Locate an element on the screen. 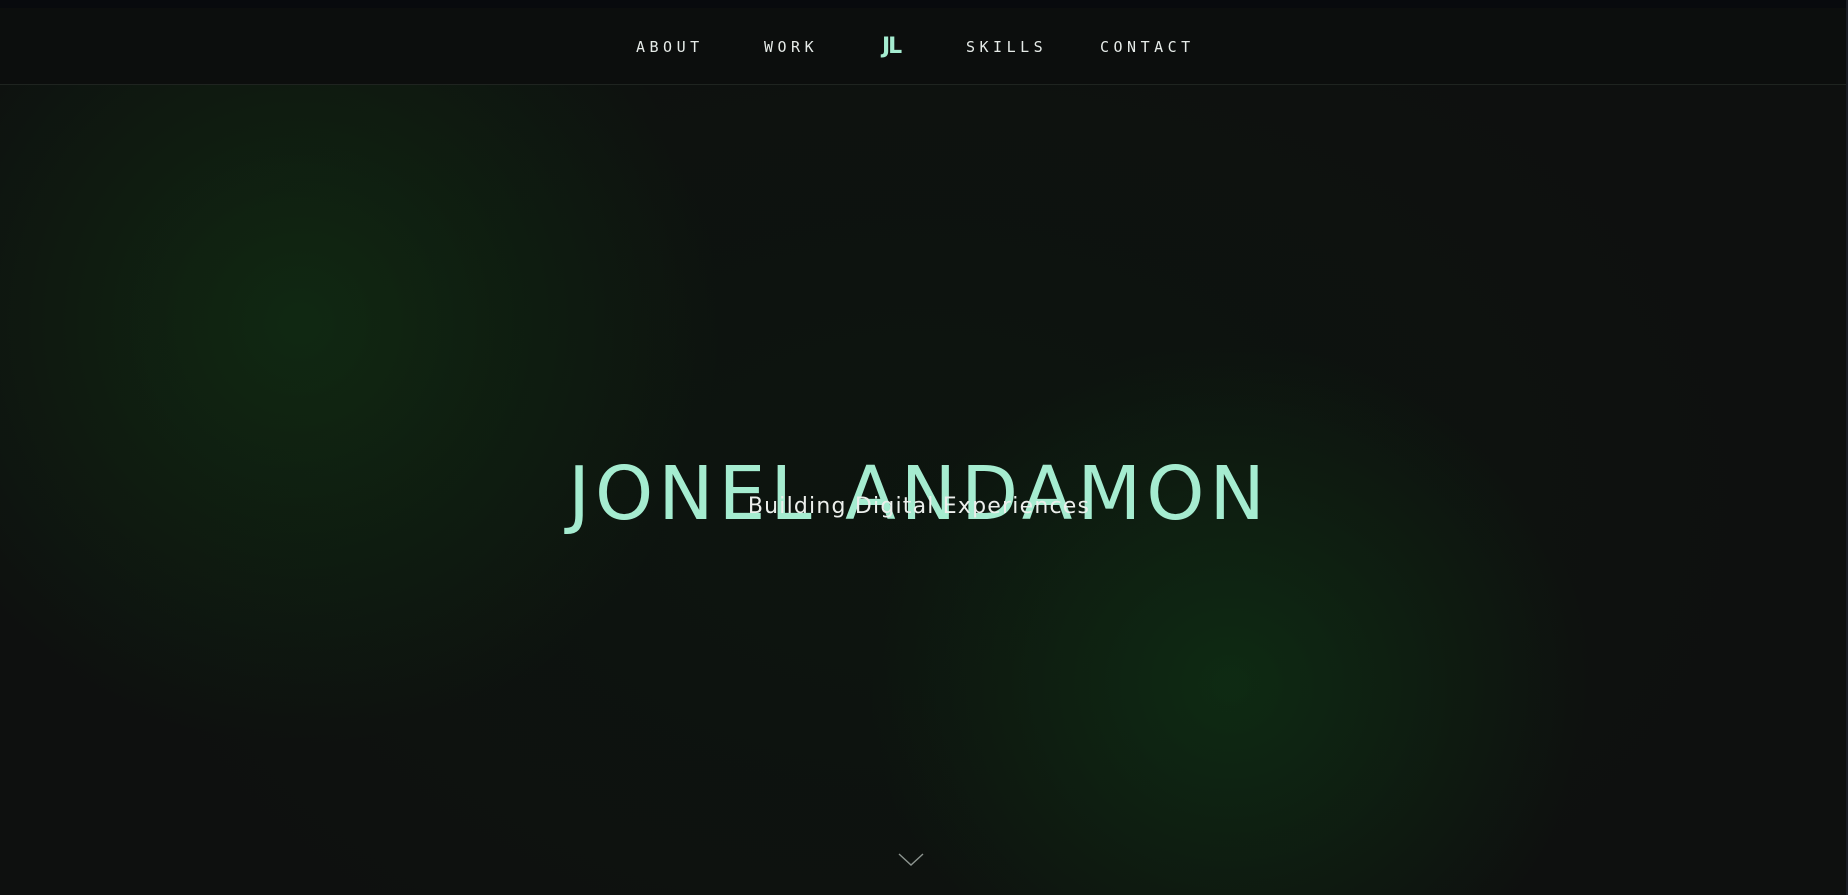 The width and height of the screenshot is (1848, 895). nav-link-work: WORK is located at coordinates (791, 47).